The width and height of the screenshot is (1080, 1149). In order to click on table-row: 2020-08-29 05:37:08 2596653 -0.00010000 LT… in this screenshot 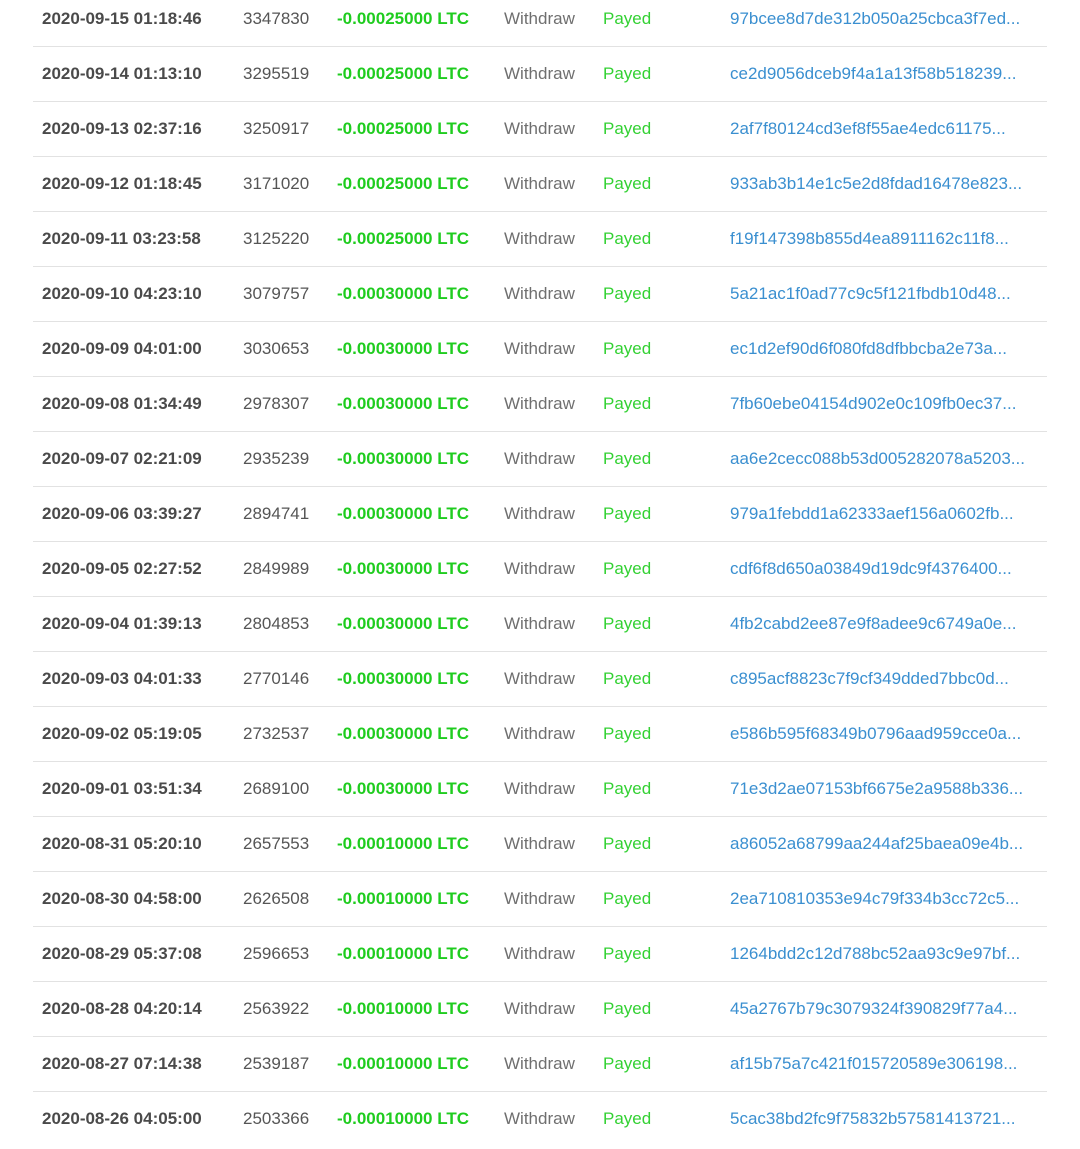, I will do `click(540, 954)`.